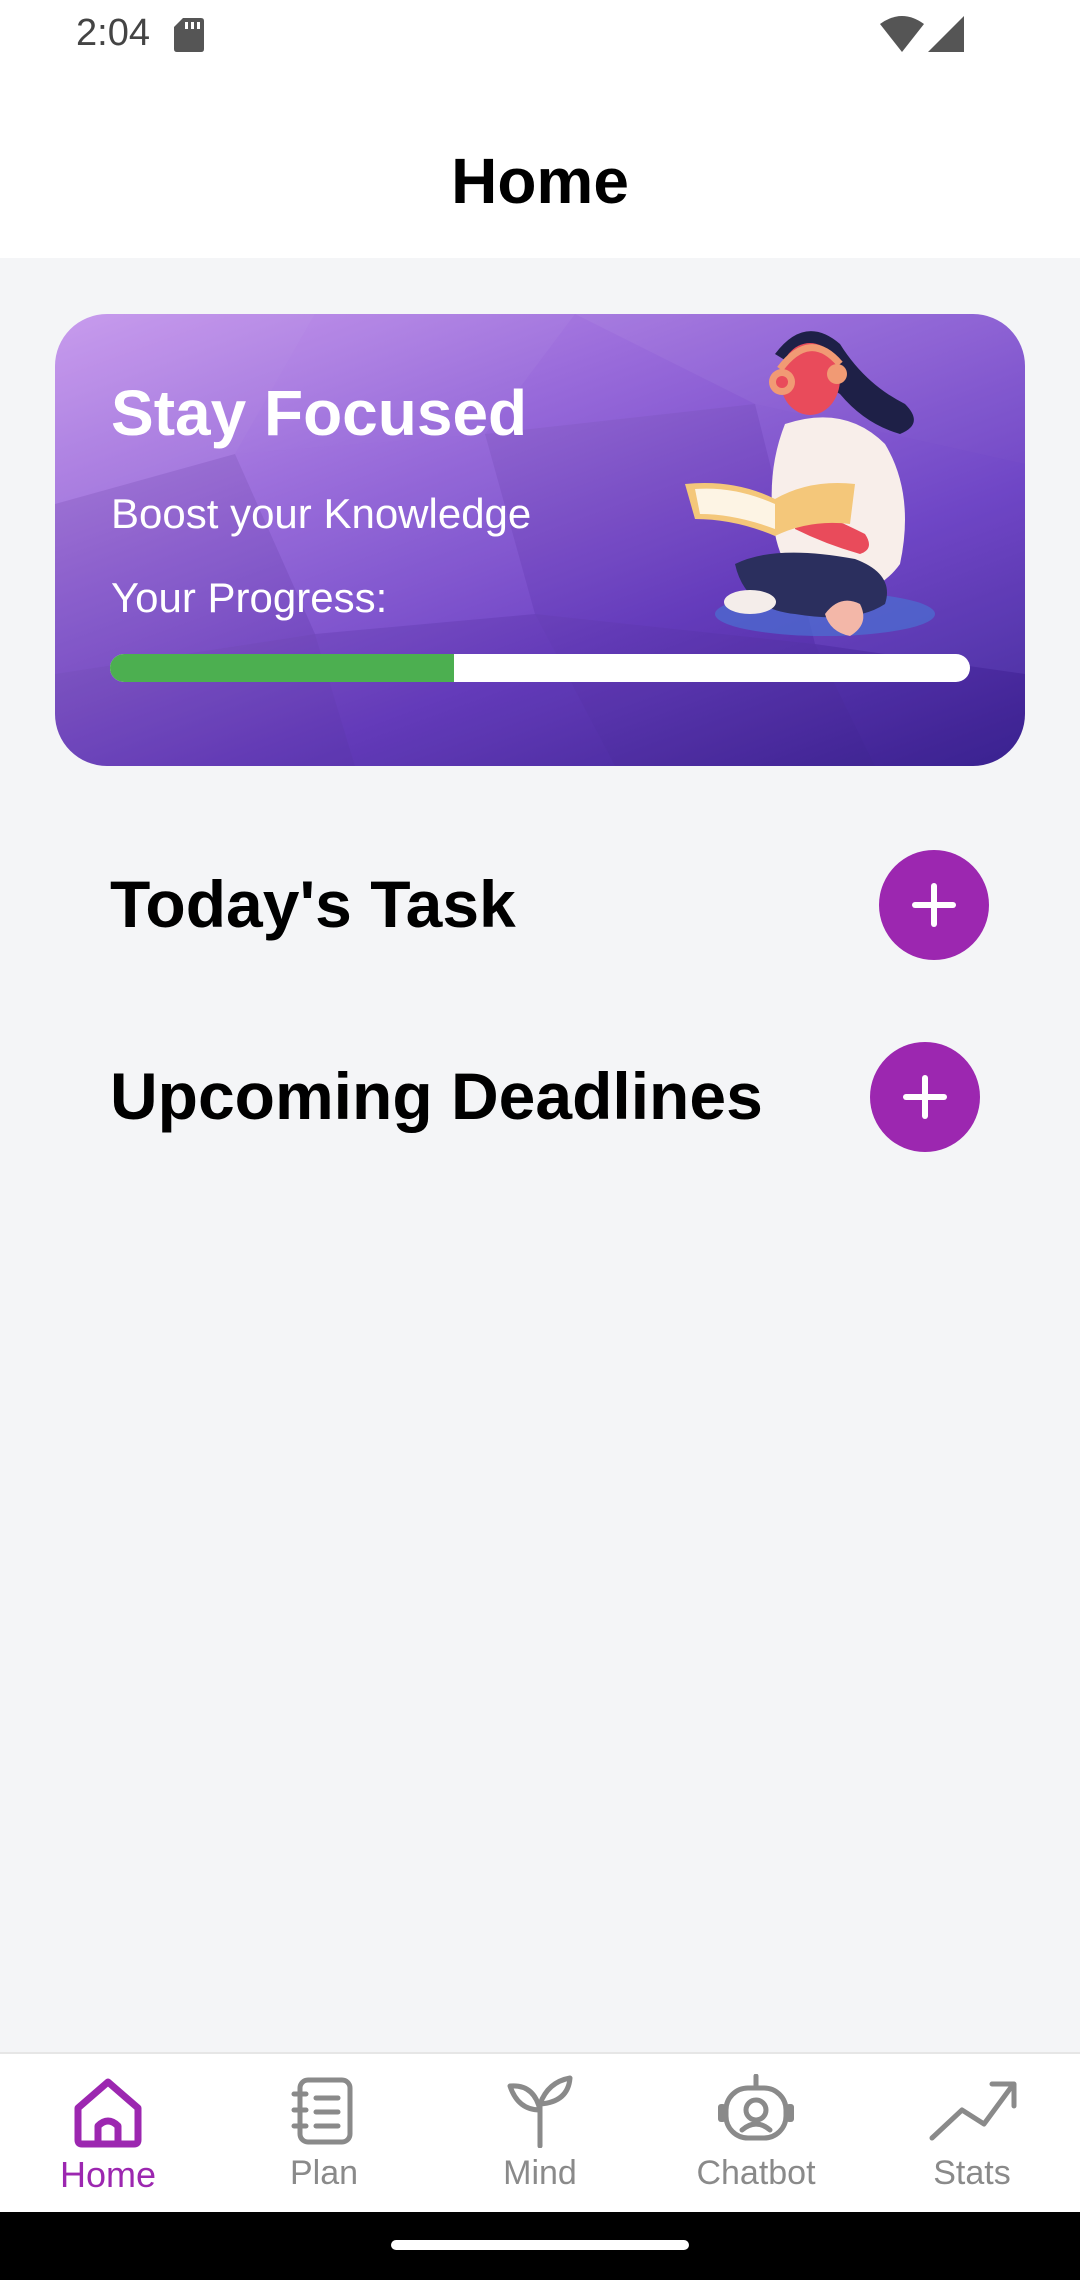 The image size is (1080, 2280). What do you see at coordinates (756, 2107) in the screenshot?
I see `robot-icon` at bounding box center [756, 2107].